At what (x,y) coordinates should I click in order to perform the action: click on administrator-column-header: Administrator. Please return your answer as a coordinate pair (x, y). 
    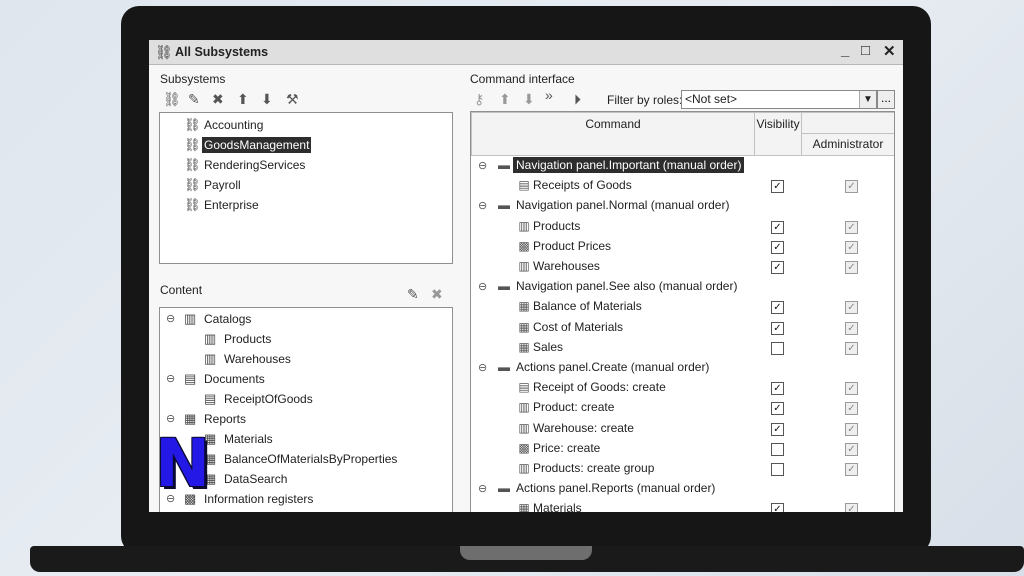
    Looking at the image, I should click on (847, 144).